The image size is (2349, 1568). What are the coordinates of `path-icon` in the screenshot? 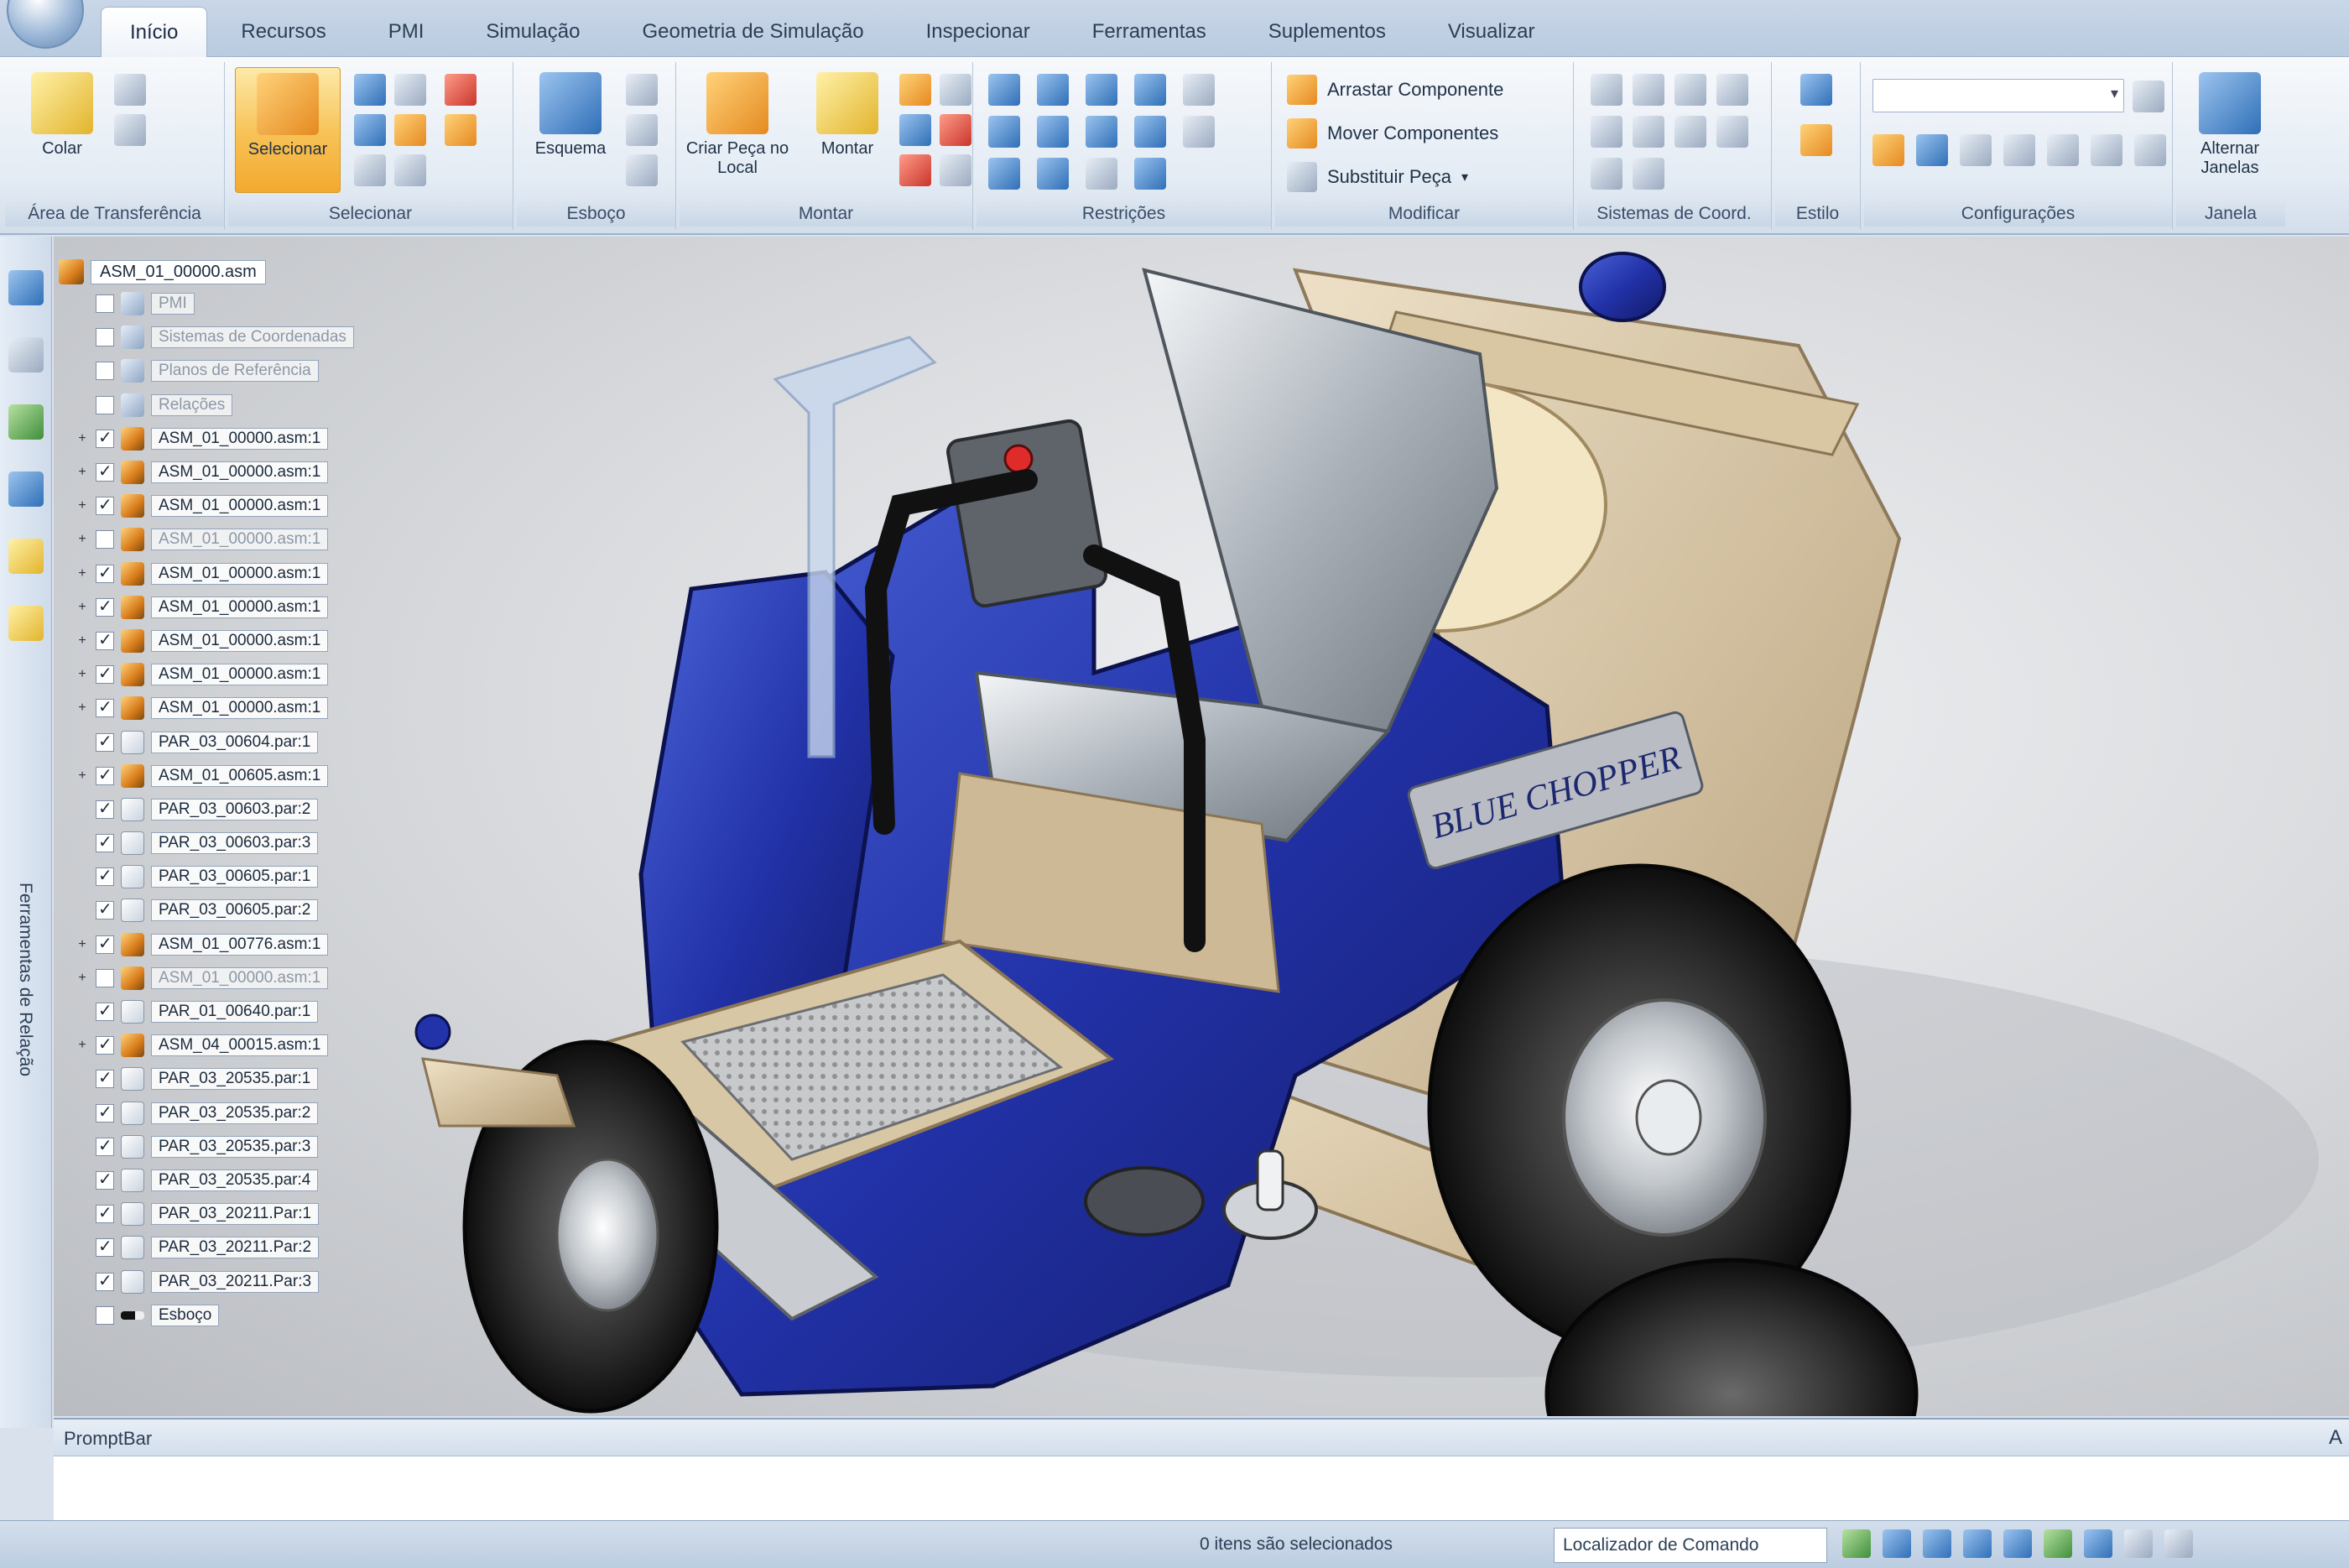 It's located at (1053, 174).